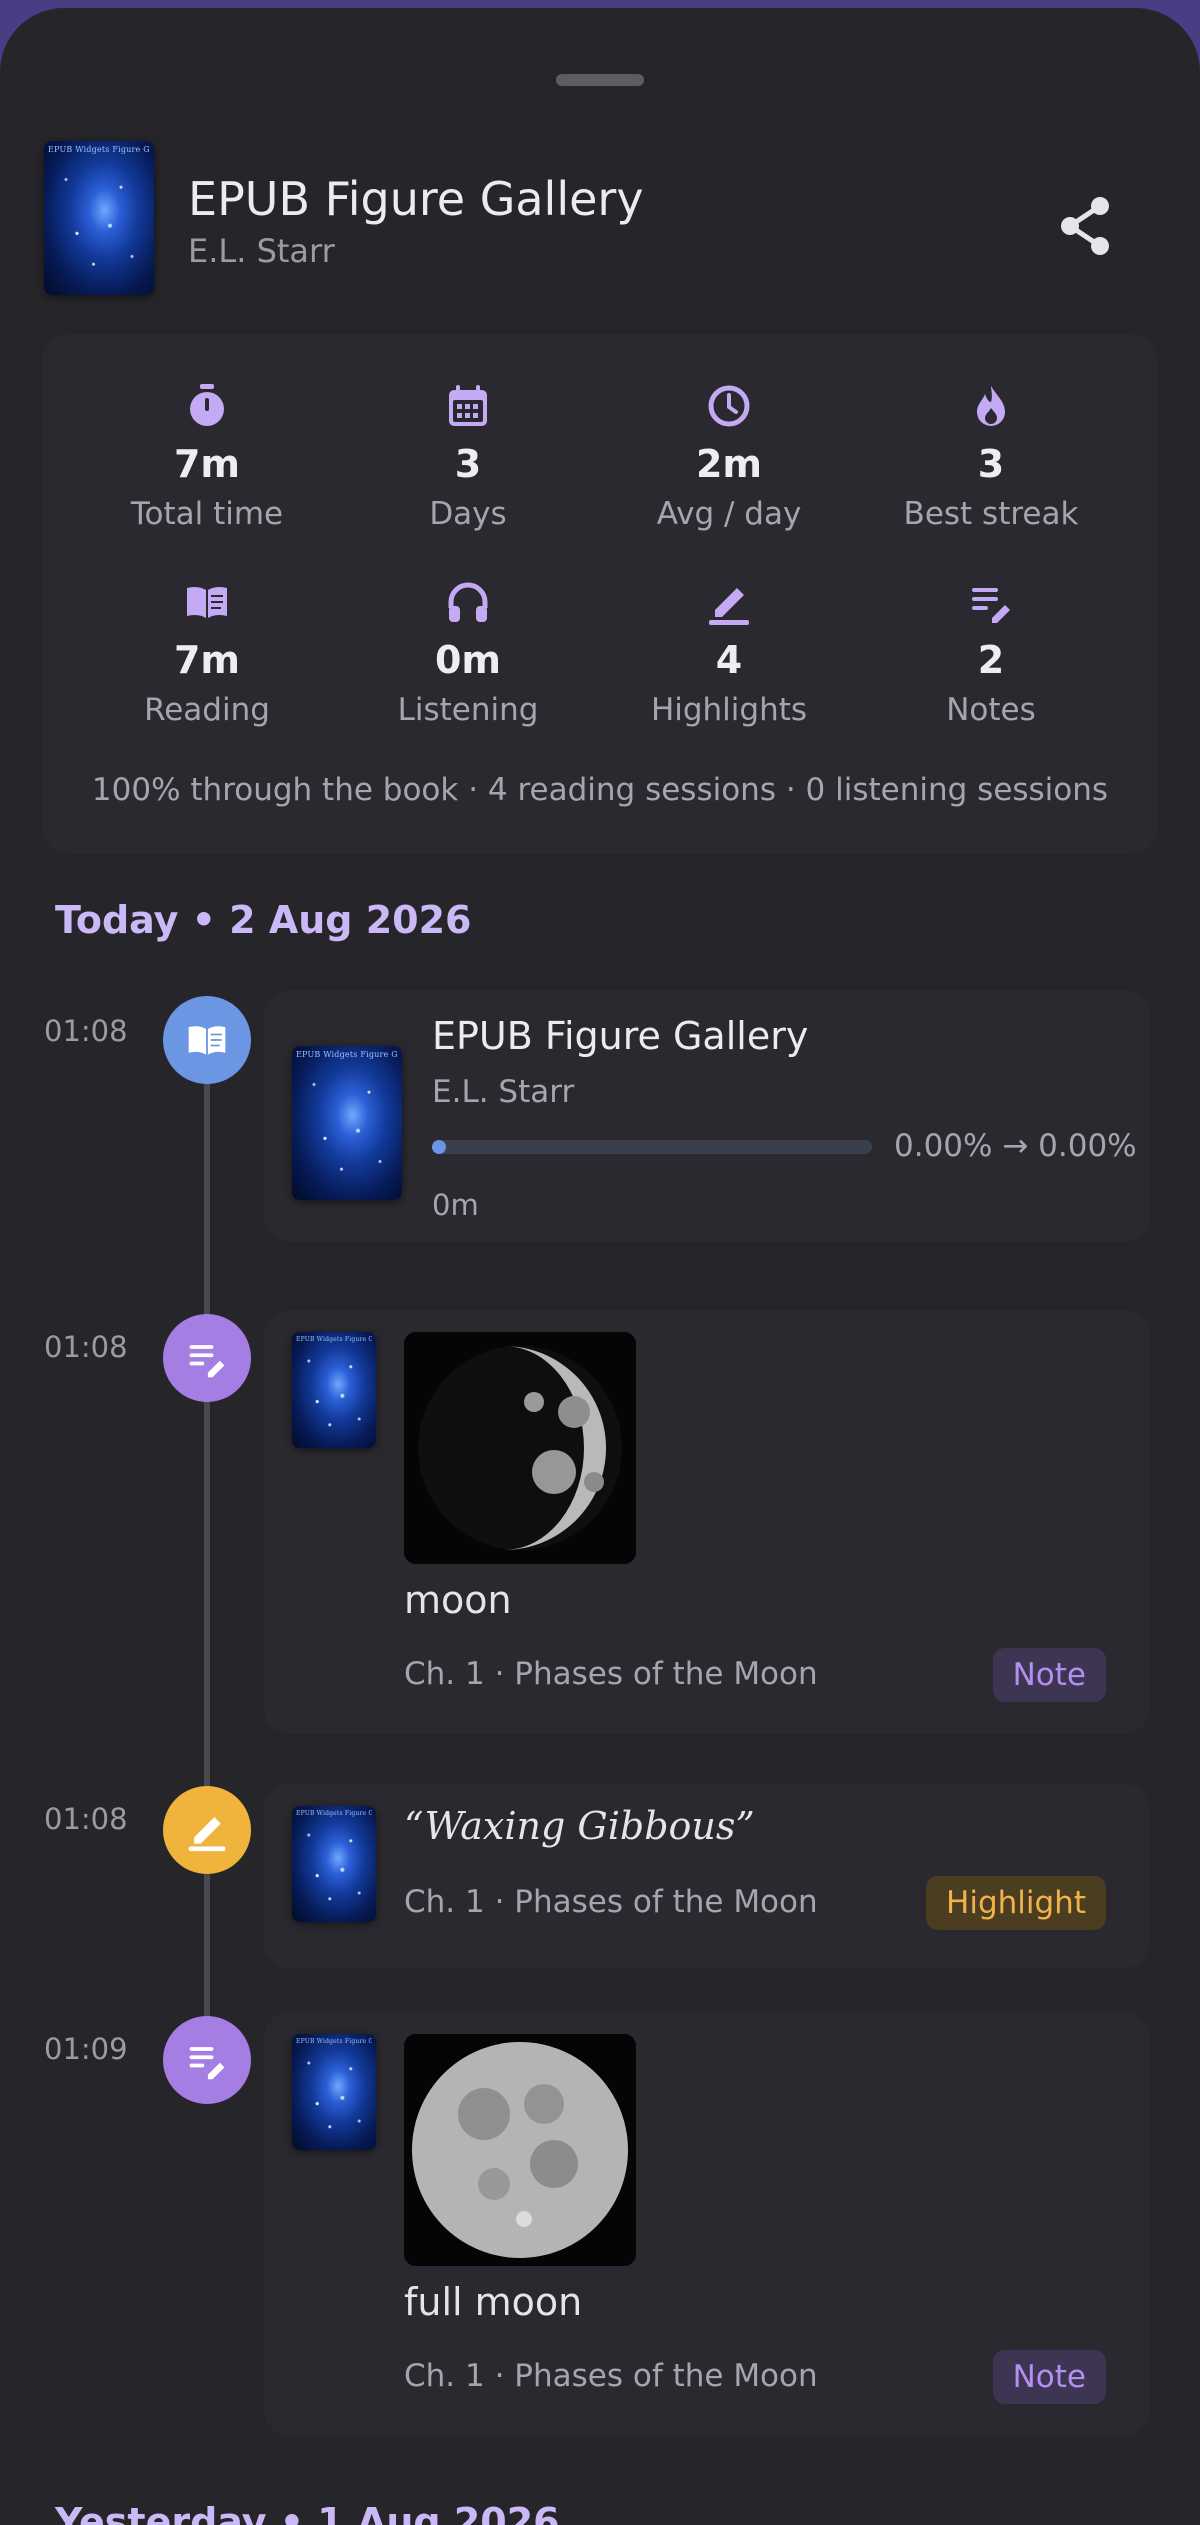 The image size is (1200, 2525). I want to click on book-author: E.L. Starr, so click(261, 251).